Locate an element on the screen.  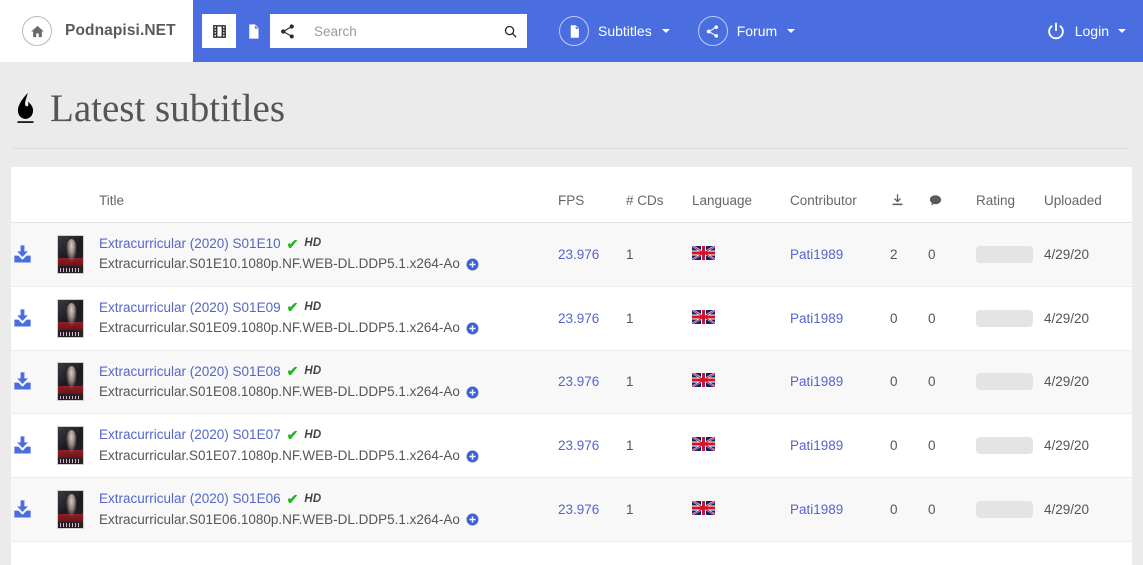
col-download is located at coordinates (34, 194).